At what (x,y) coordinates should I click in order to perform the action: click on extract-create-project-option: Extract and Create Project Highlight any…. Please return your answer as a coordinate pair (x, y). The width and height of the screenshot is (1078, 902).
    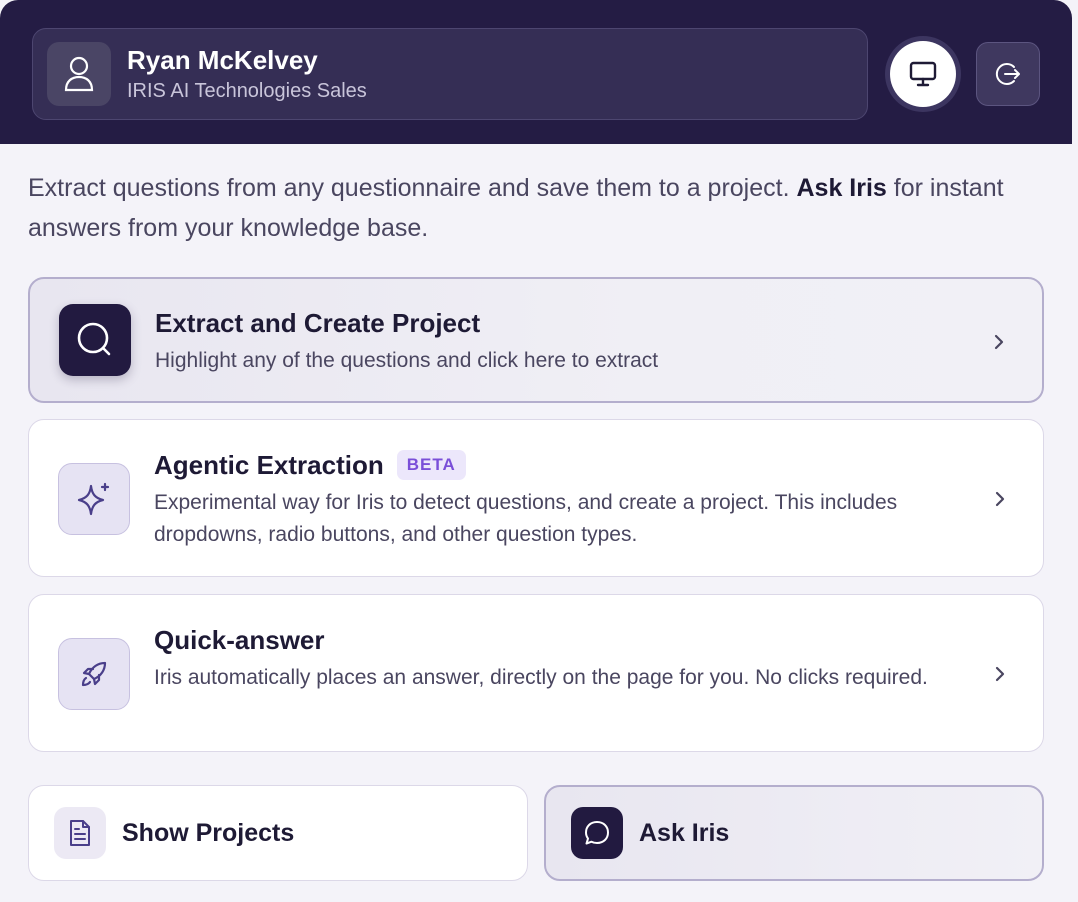
    Looking at the image, I should click on (536, 340).